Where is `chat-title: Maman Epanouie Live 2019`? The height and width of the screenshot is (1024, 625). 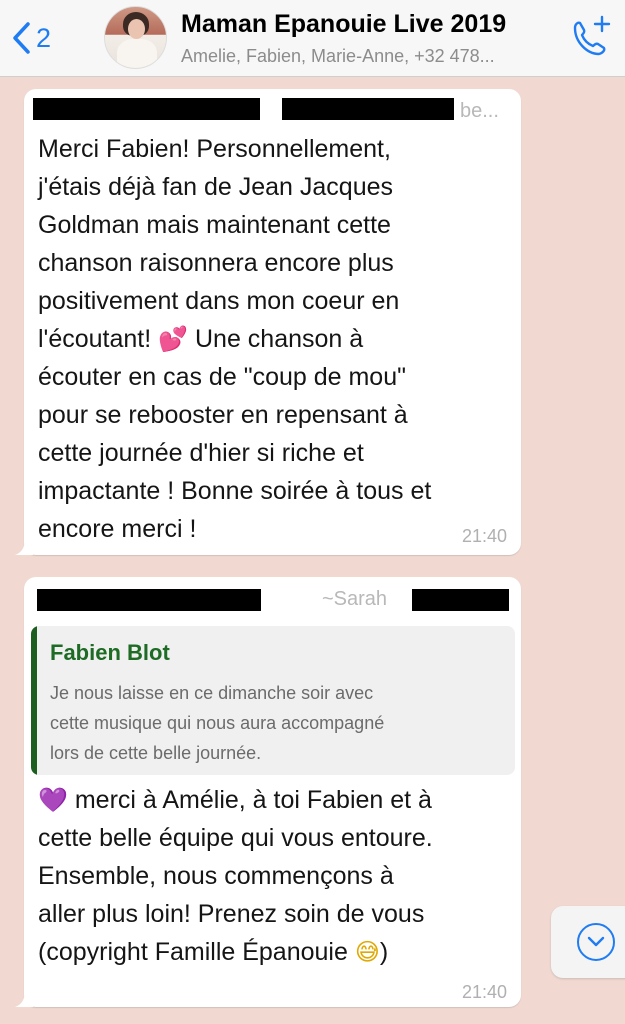 chat-title: Maman Epanouie Live 2019 is located at coordinates (343, 24).